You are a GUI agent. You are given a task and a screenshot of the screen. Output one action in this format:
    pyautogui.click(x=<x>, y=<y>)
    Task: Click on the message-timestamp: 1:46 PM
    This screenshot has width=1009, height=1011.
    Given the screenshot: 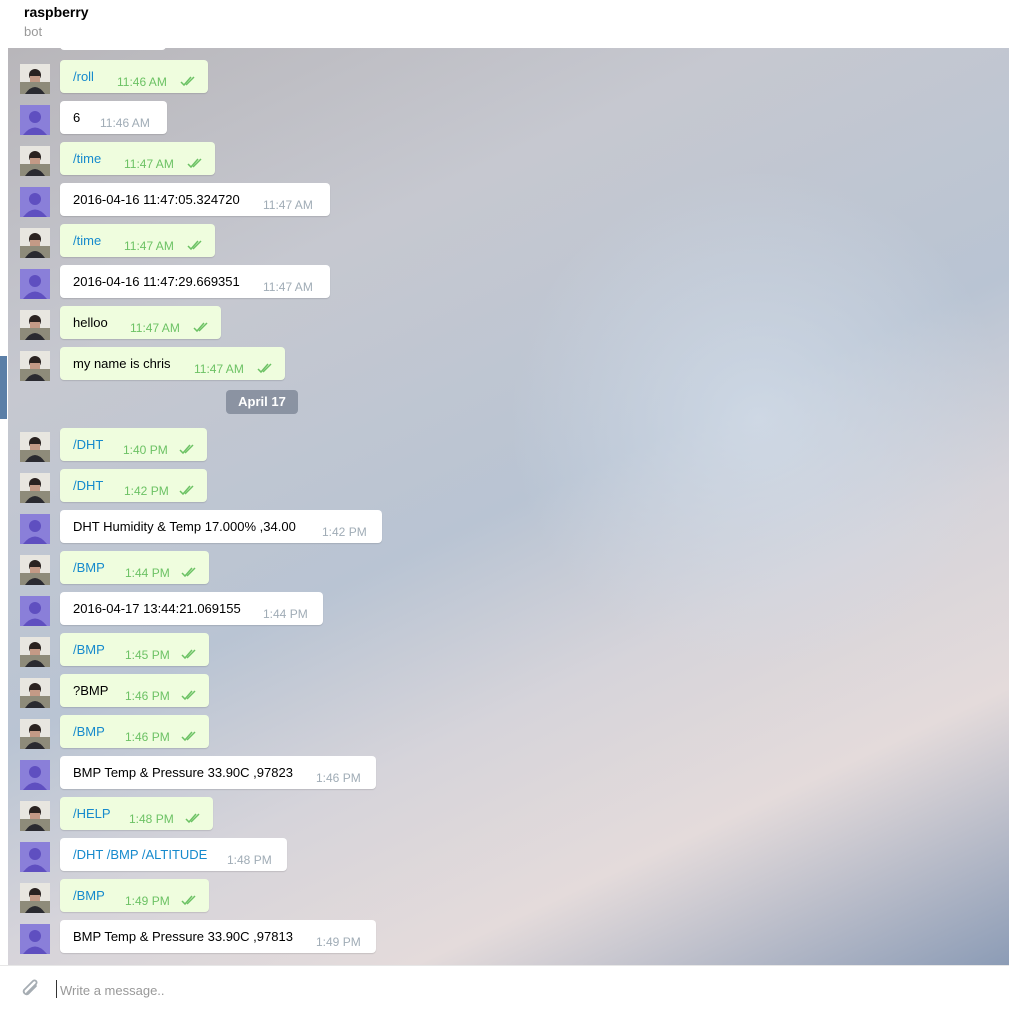 What is the action you would take?
    pyautogui.click(x=147, y=737)
    